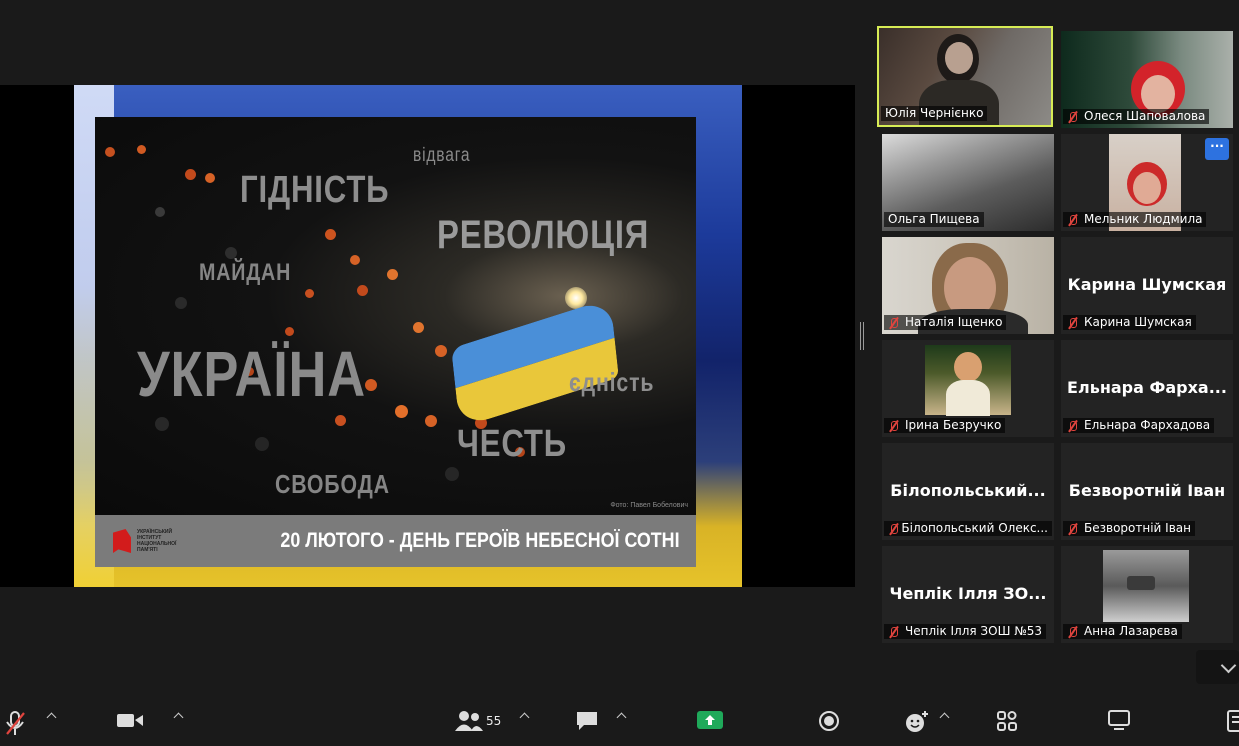  I want to click on mute-button, so click(15, 723).